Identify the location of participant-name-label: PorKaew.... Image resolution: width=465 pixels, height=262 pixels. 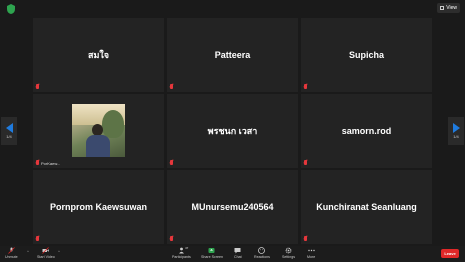
(51, 163).